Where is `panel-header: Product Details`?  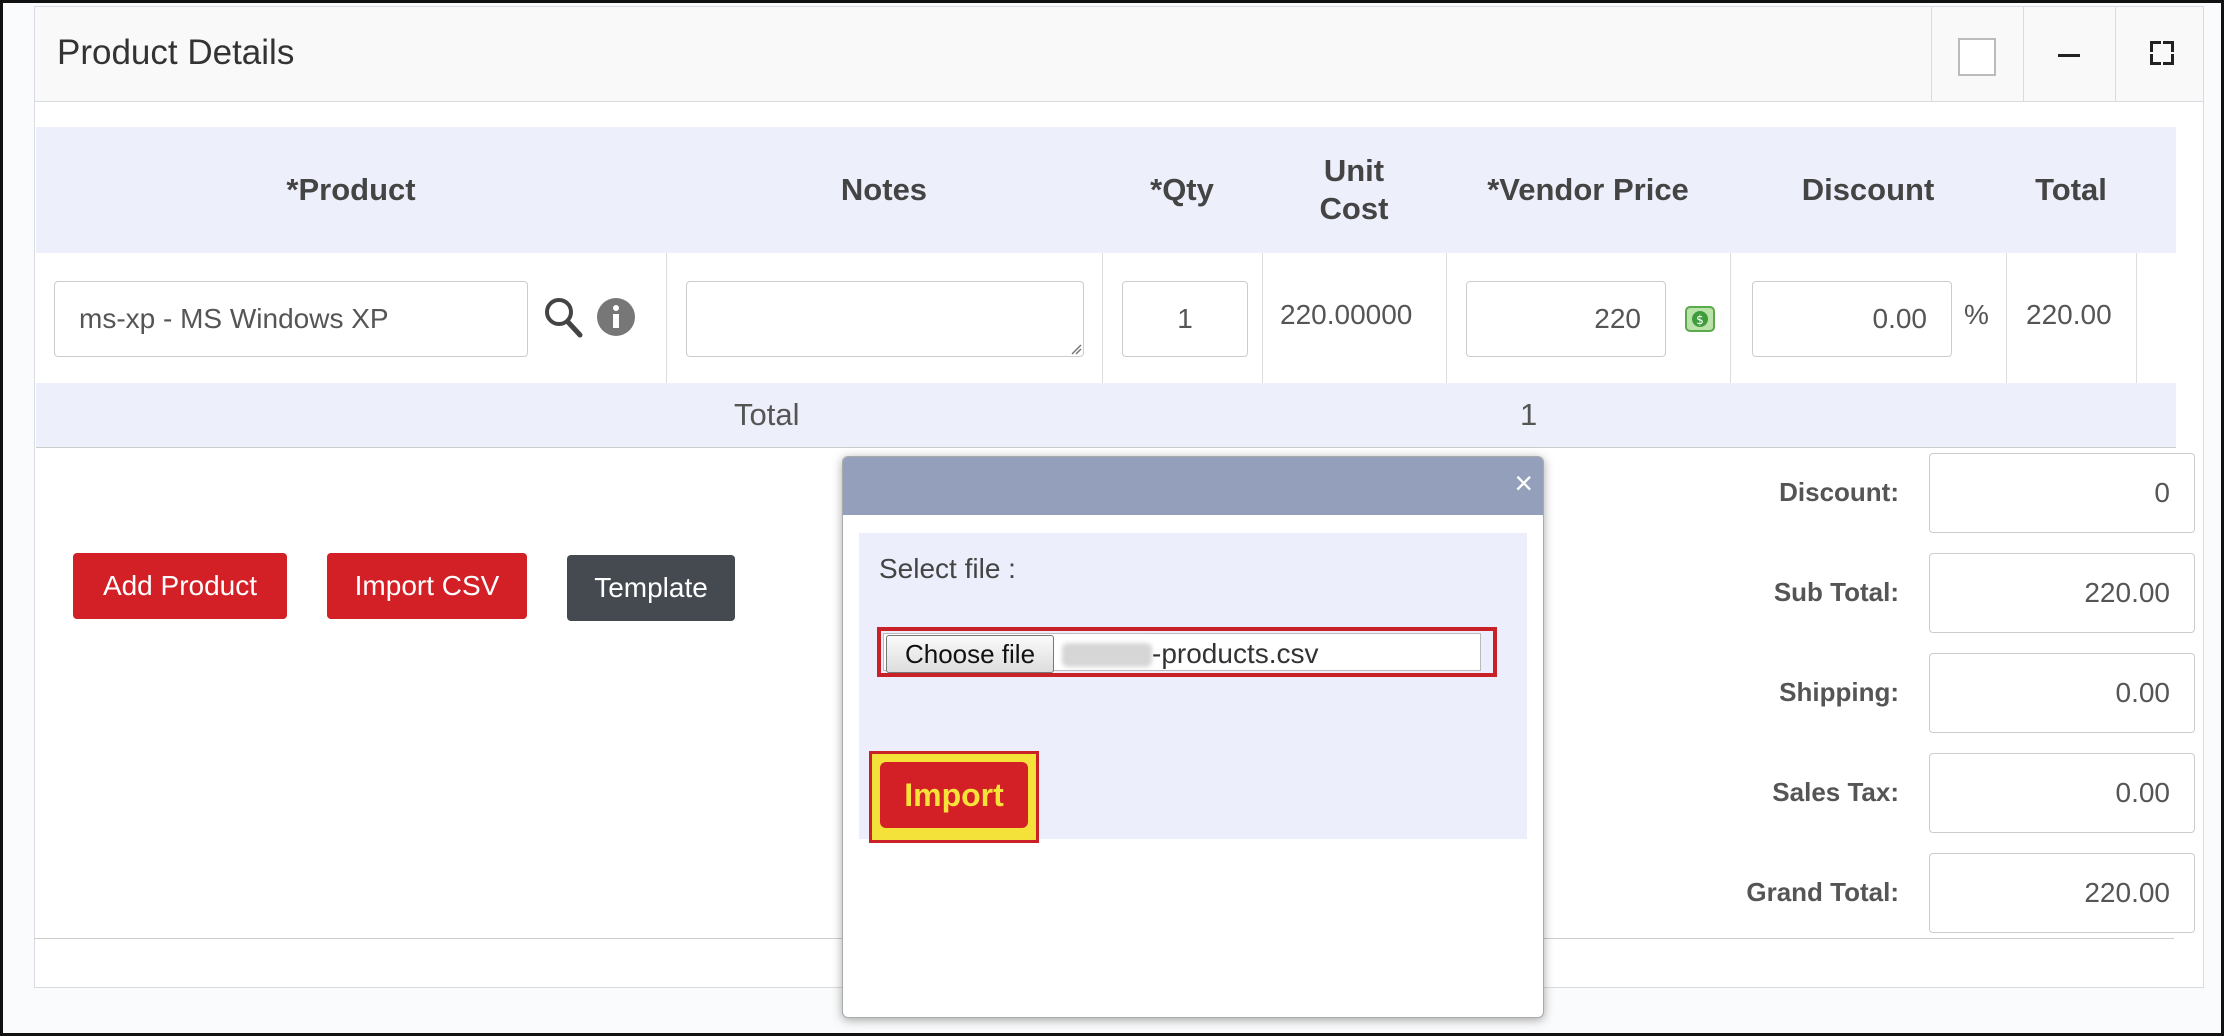
panel-header: Product Details is located at coordinates (1119, 54).